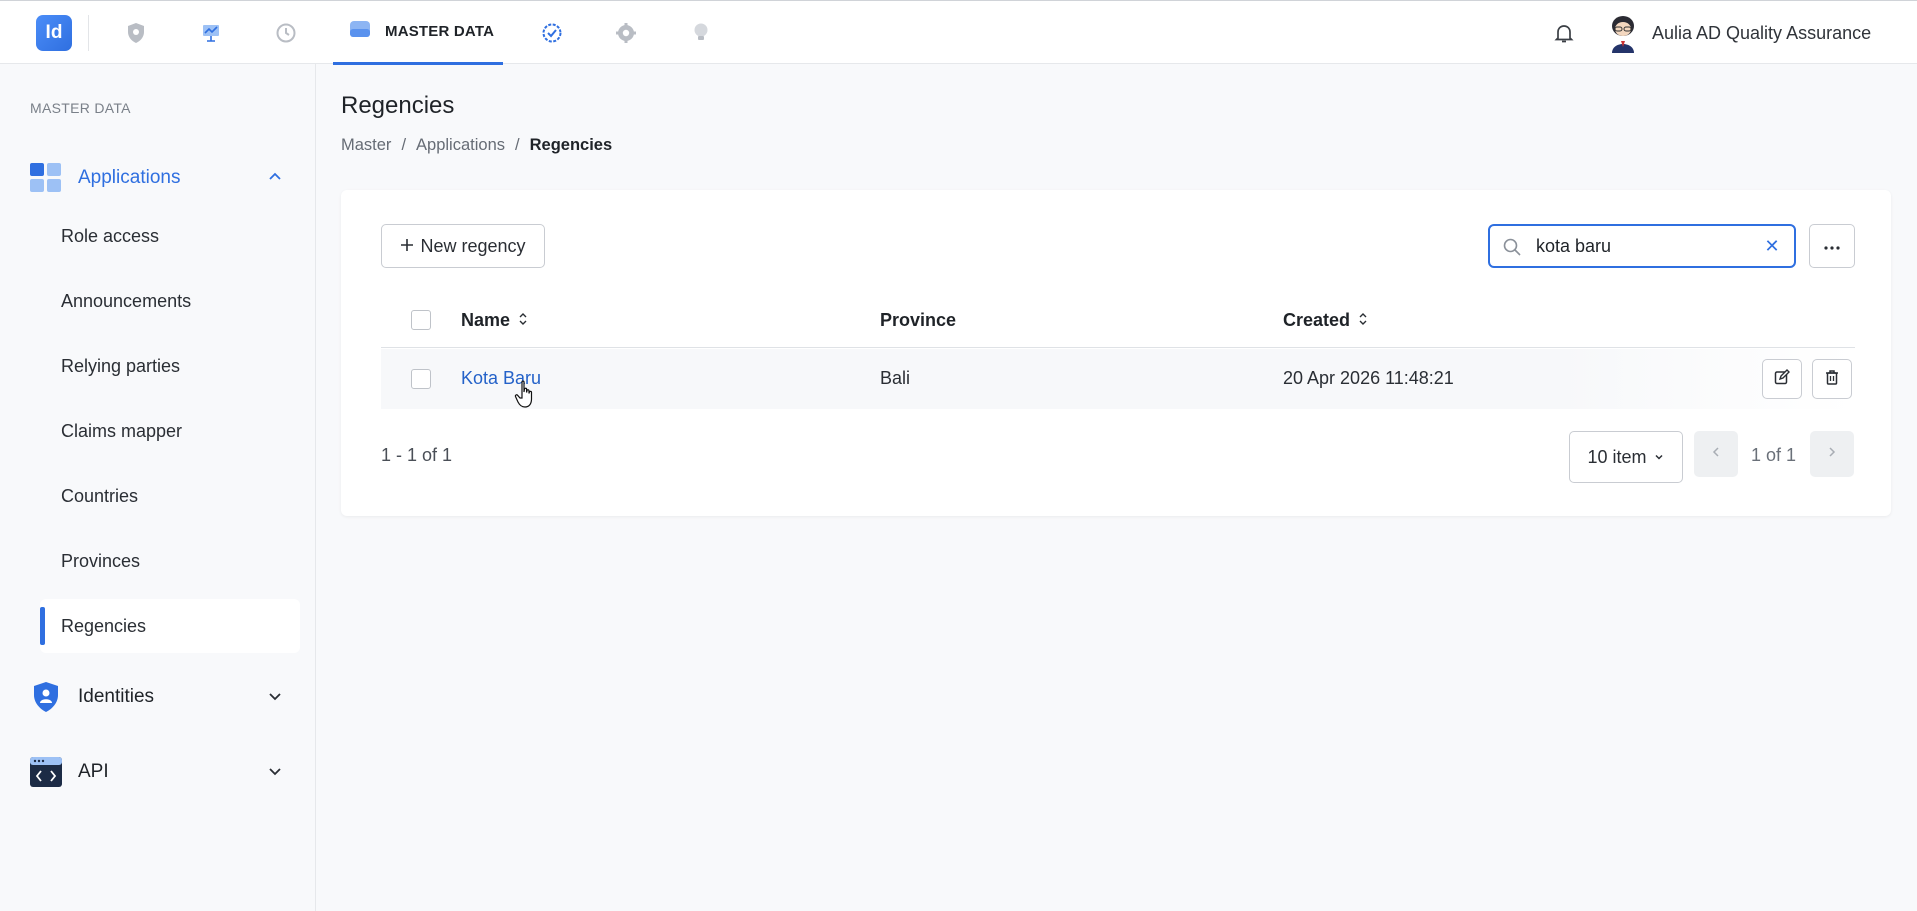 The width and height of the screenshot is (1917, 911). What do you see at coordinates (129, 177) in the screenshot?
I see `sidebar-group-label: Applications` at bounding box center [129, 177].